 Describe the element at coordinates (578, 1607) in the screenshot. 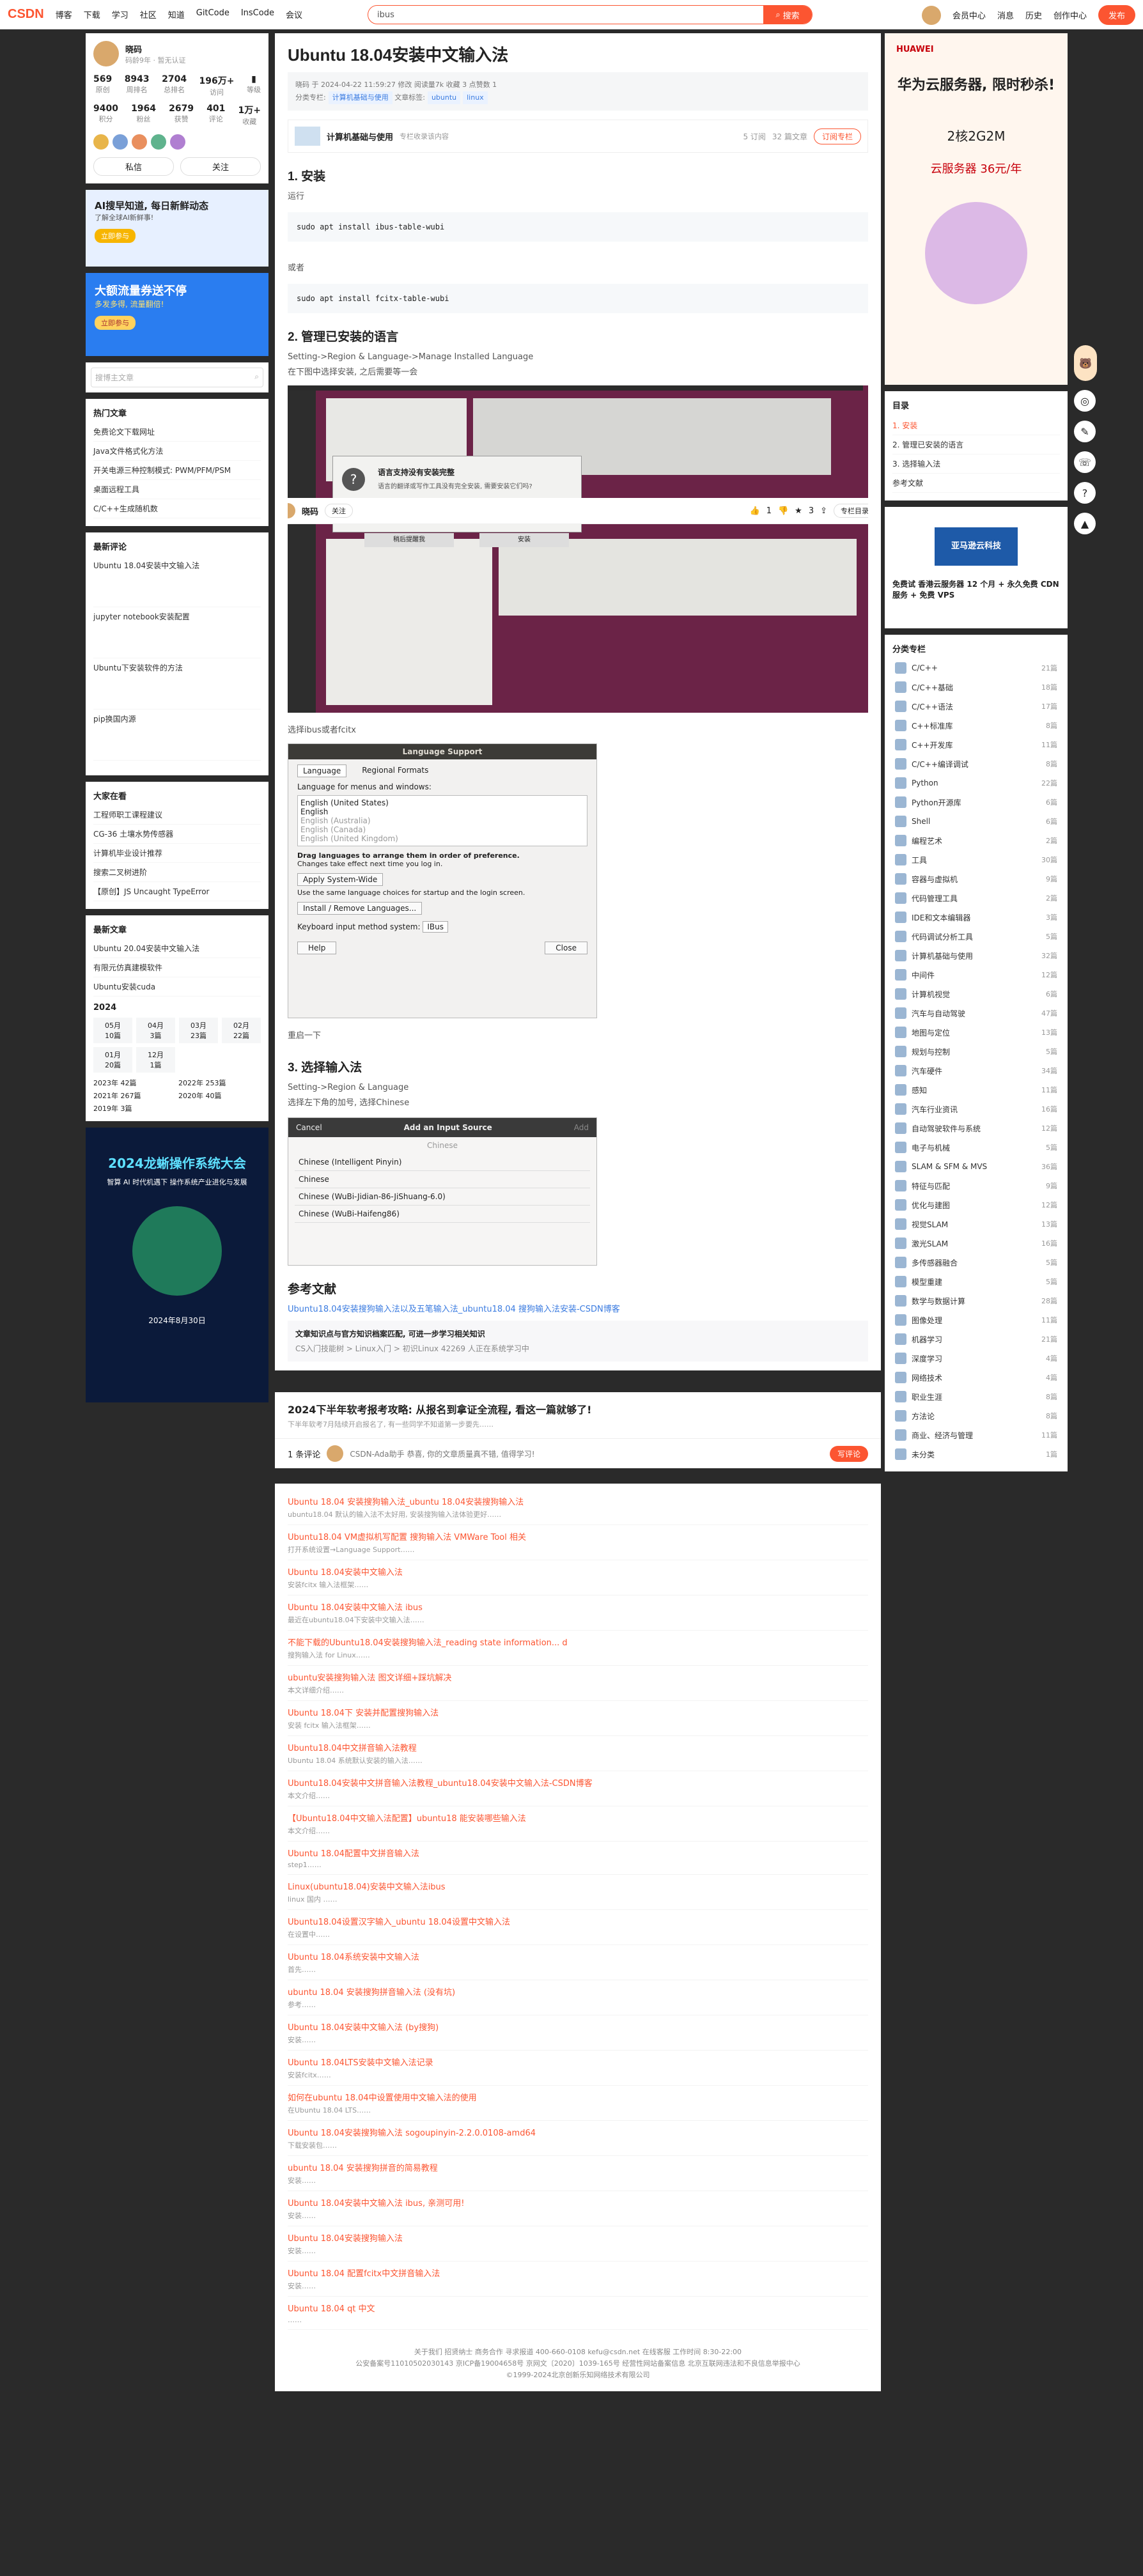

I see `related-title: Ubuntu 18.04安装中文输入法 ibus` at that location.